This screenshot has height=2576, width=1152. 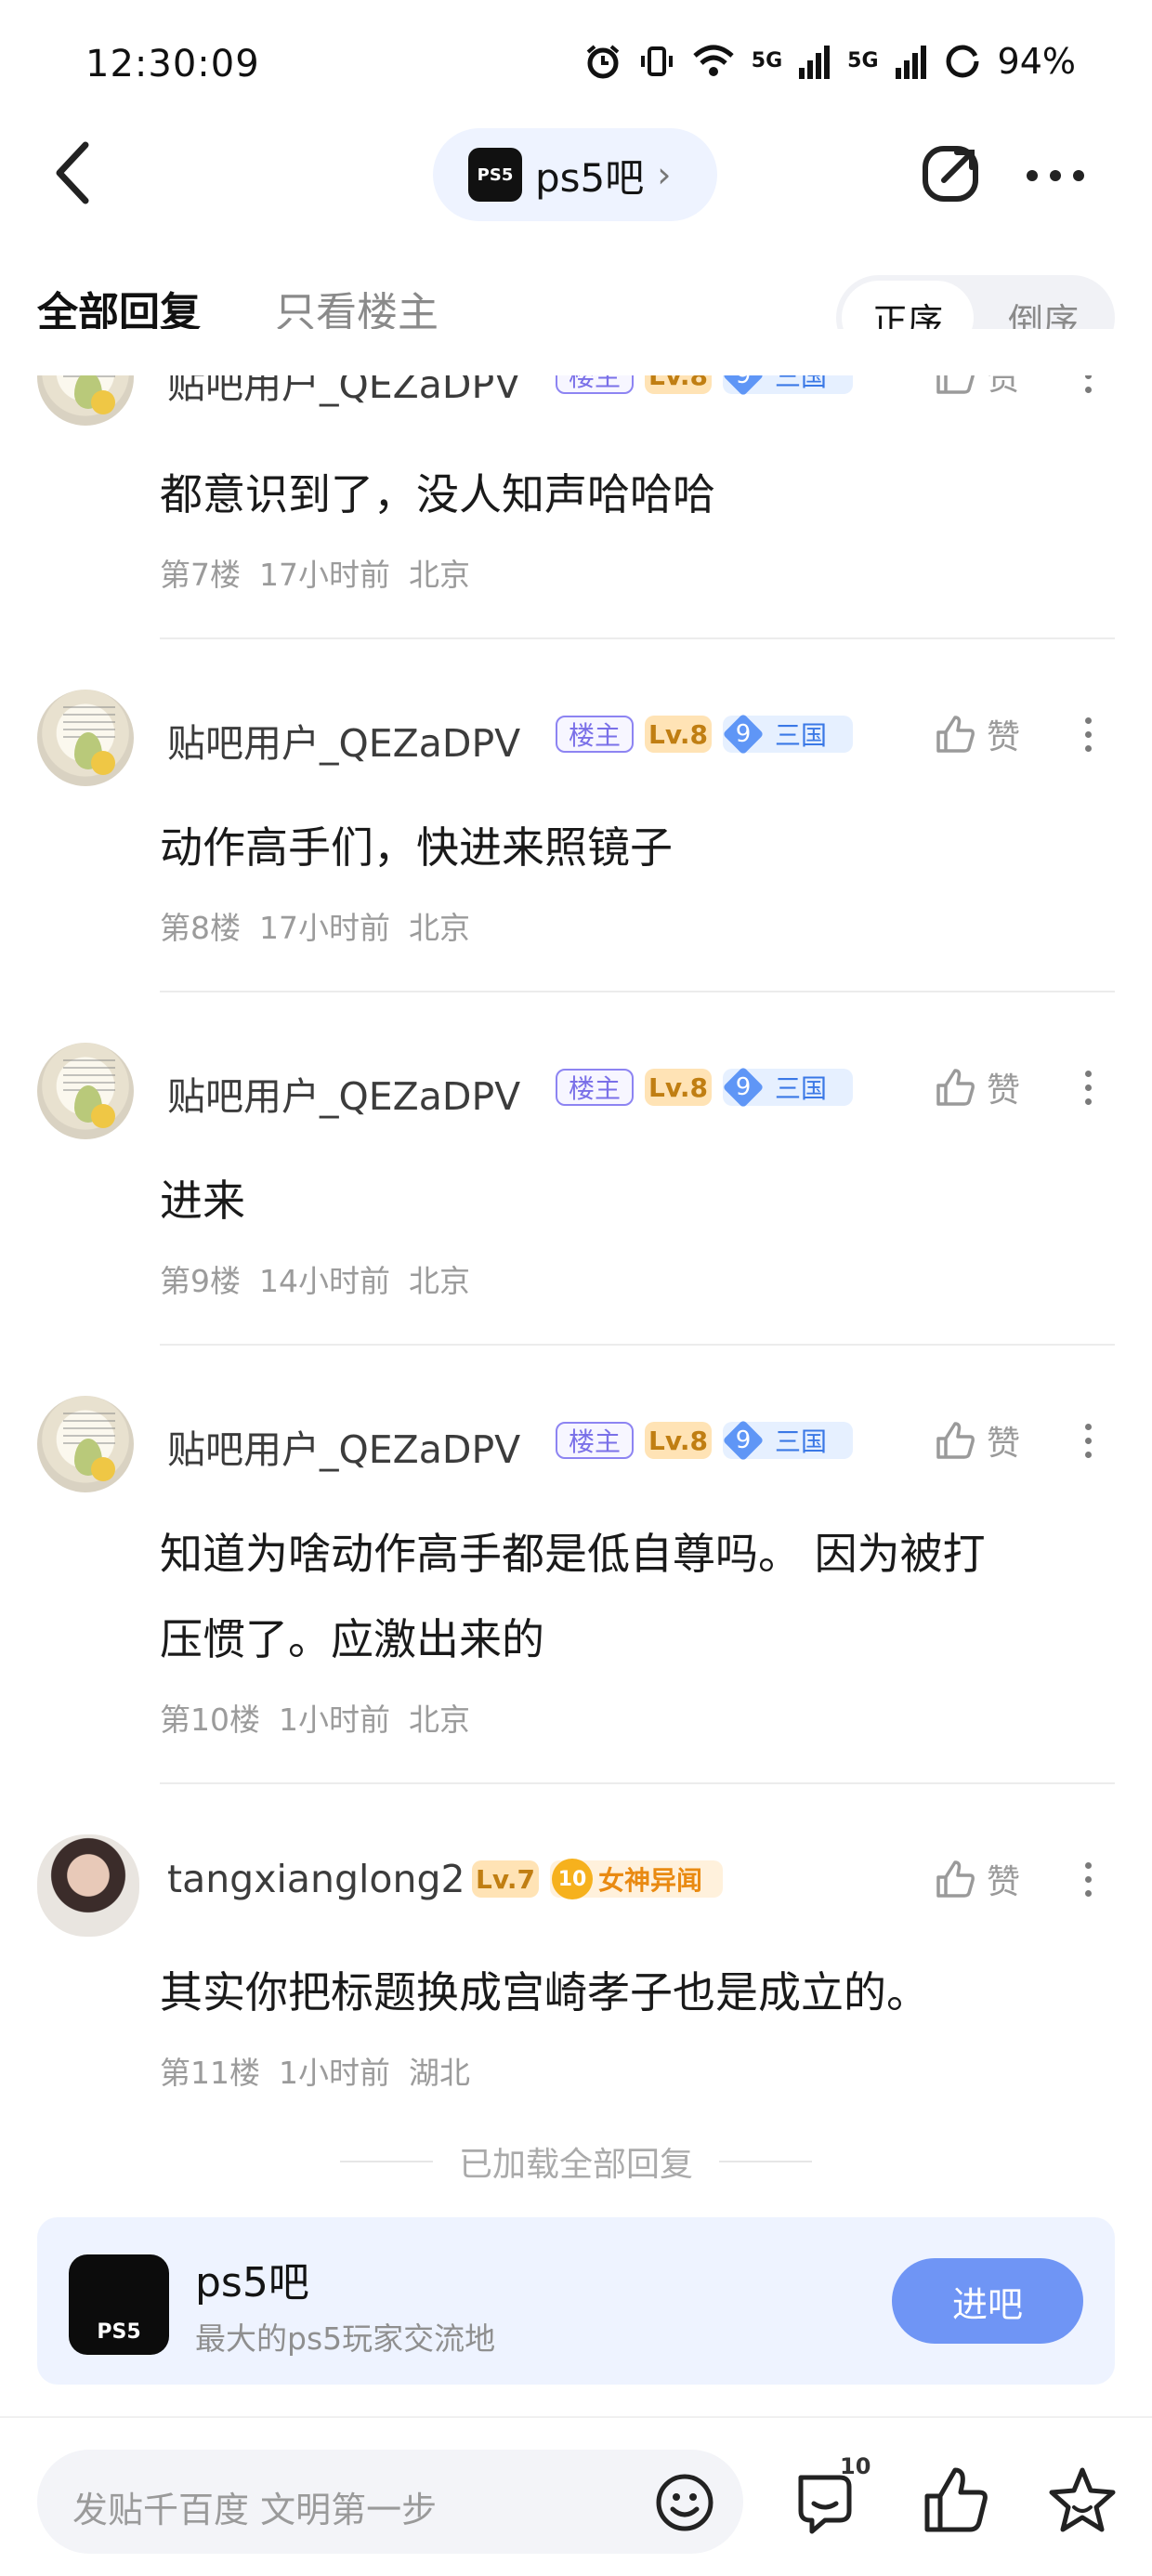 I want to click on post-content: 其实你把标题换成宫崎孝子也是成立的。, so click(x=544, y=1992).